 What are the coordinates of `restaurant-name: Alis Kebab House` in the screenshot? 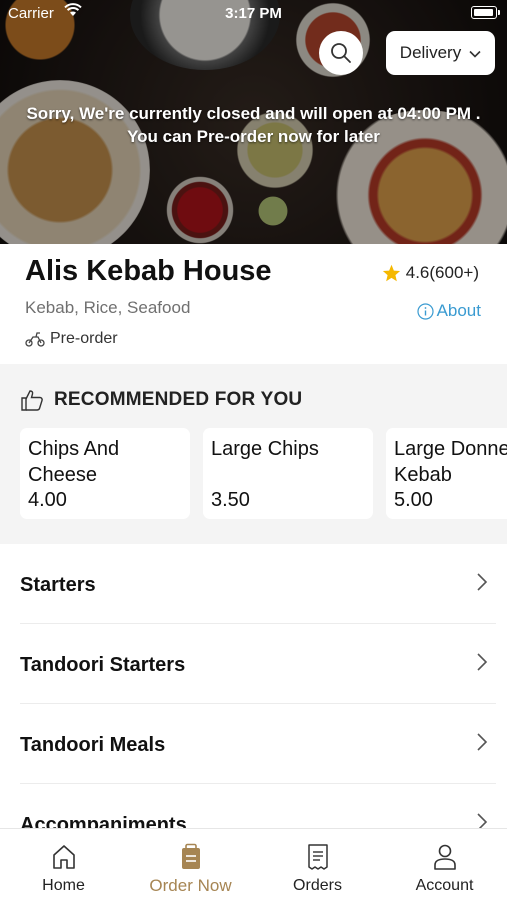 It's located at (148, 271).